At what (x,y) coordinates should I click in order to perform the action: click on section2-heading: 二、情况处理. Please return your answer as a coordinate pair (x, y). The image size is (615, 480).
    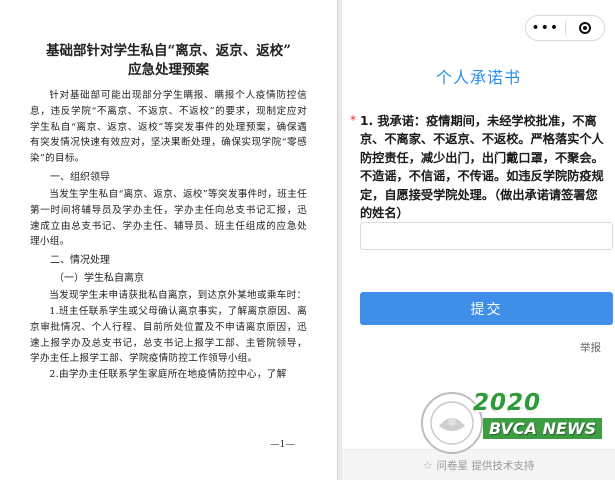
    Looking at the image, I should click on (80, 261).